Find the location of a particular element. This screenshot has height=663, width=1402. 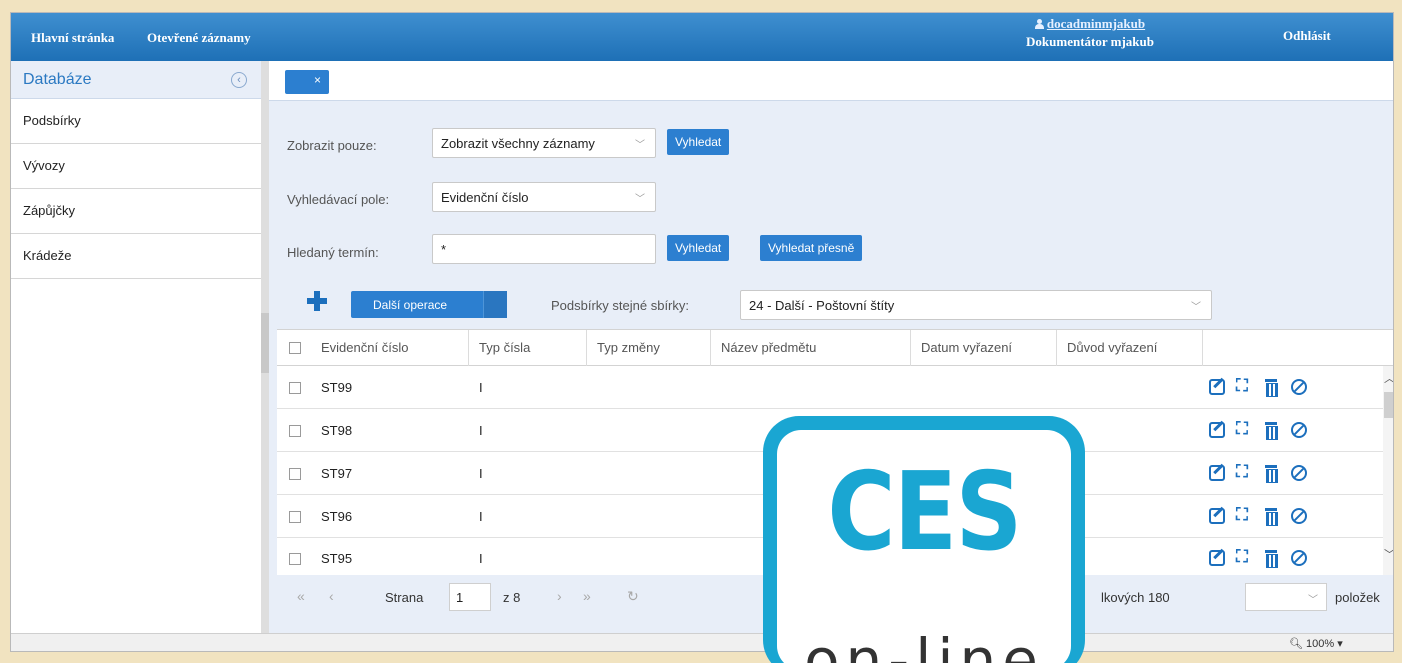

column-header: Datum vyřazení is located at coordinates (984, 348).